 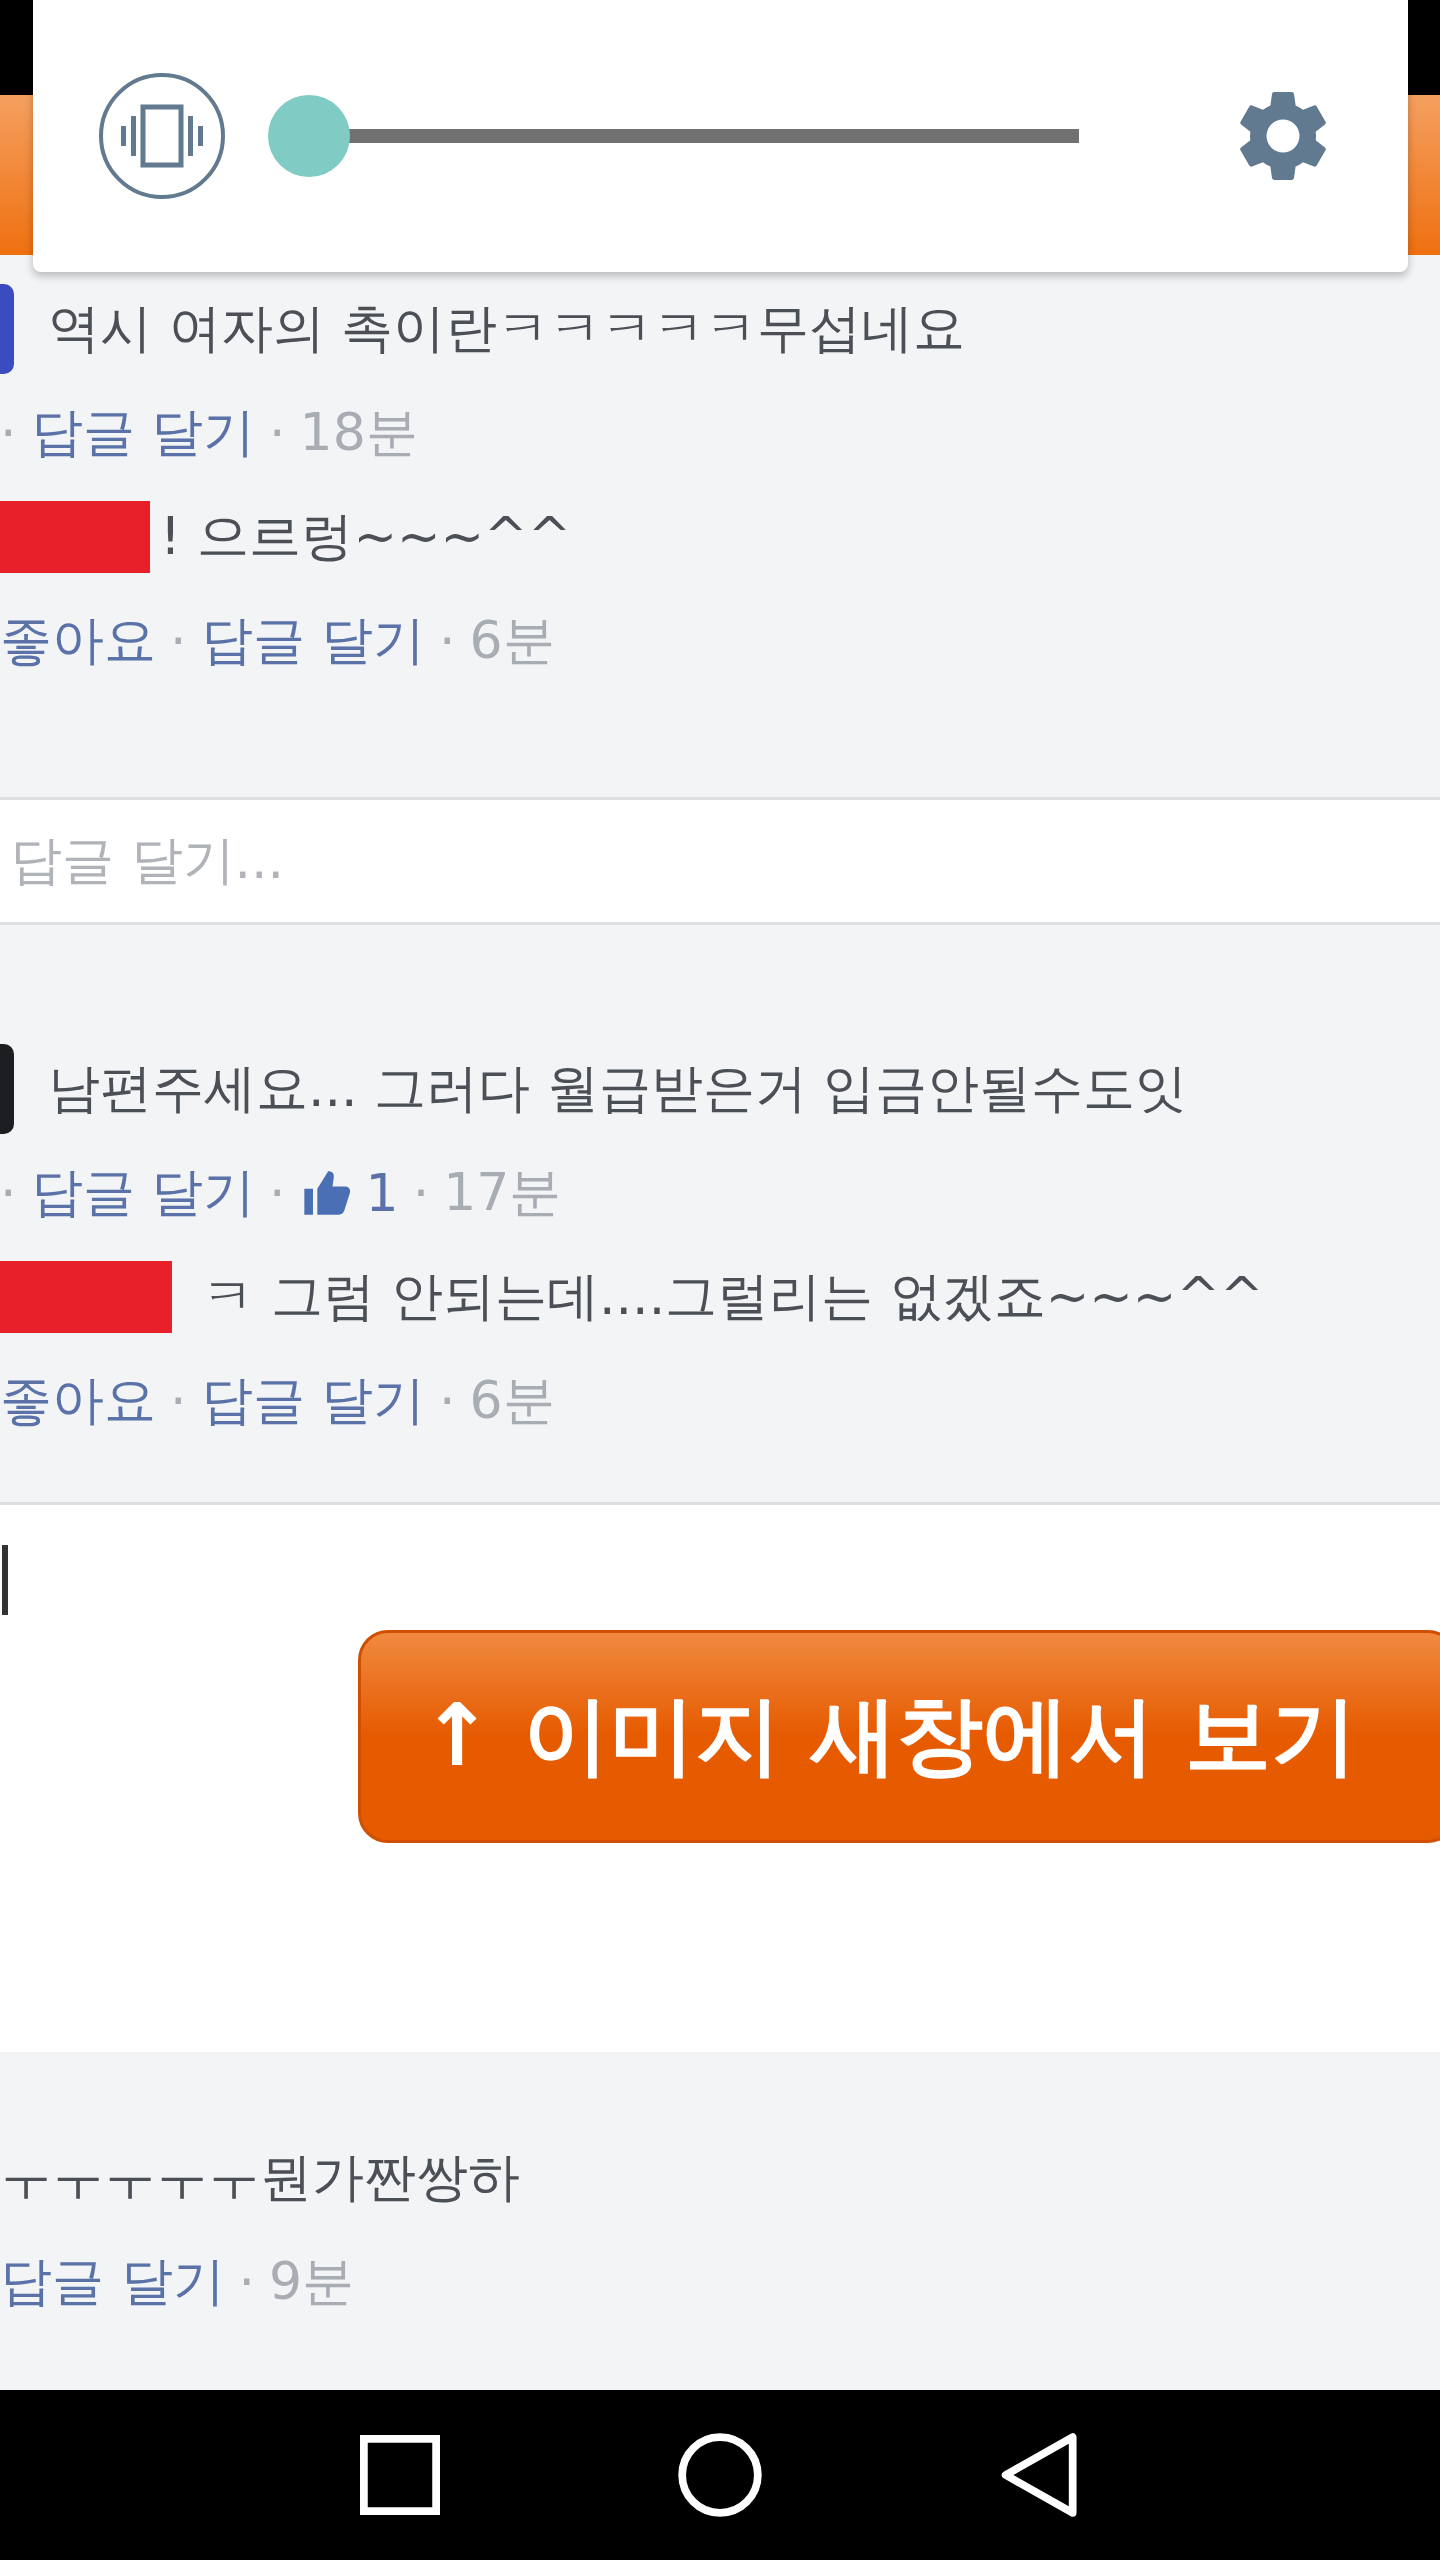 I want to click on comment-text: 역시 여자의 촉이란ㅋㅋㅋㅋㅋ무섭네요, so click(x=507, y=328).